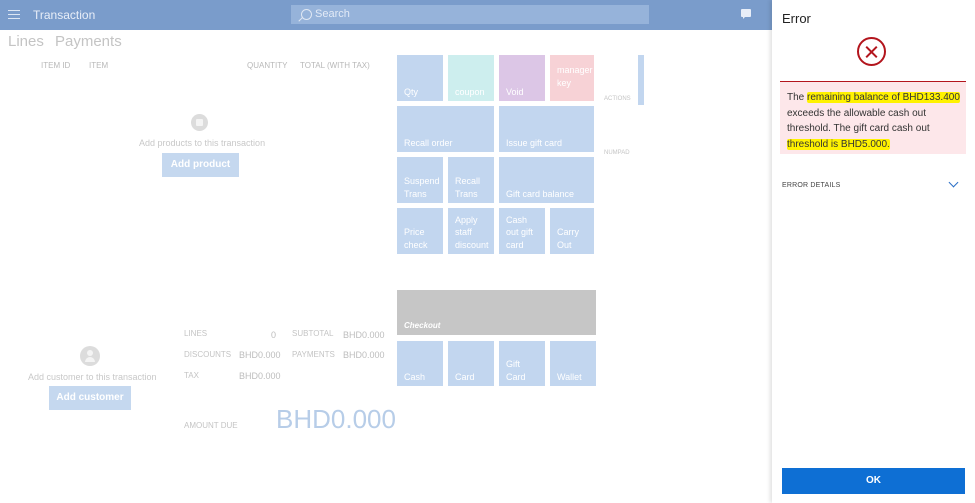  Describe the element at coordinates (797, 97) in the screenshot. I see `error-message-text: The` at that location.